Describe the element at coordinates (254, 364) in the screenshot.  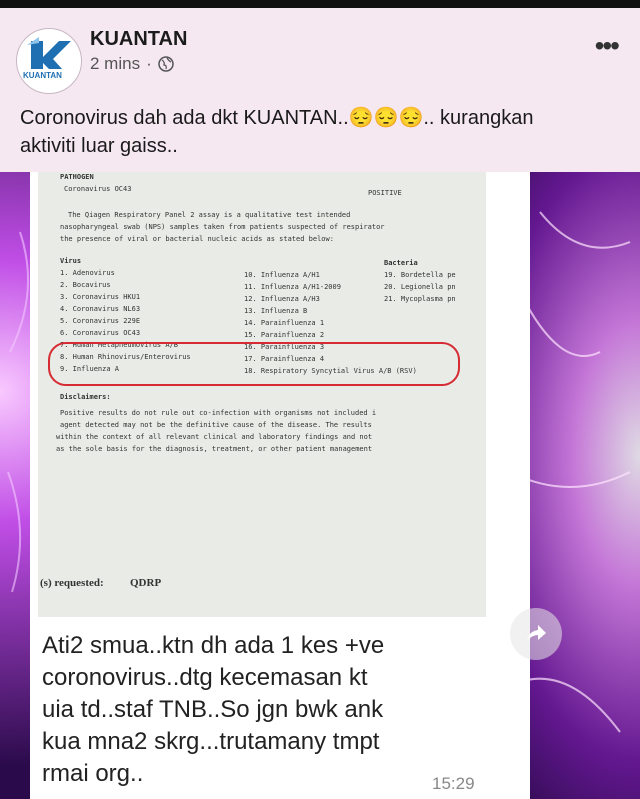
I see `highlight-circle` at that location.